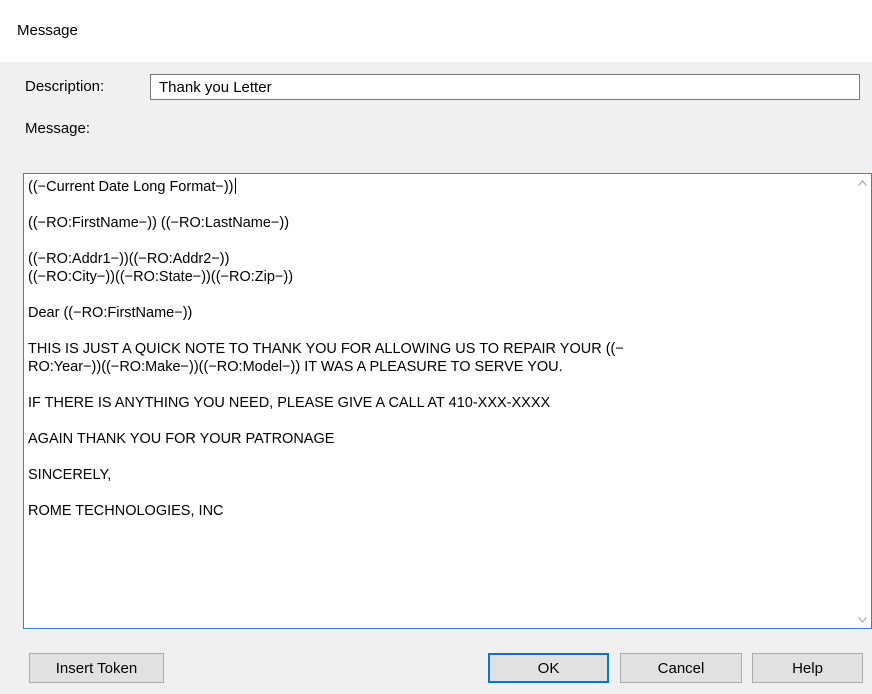  Describe the element at coordinates (436, 31) in the screenshot. I see `title-bar: Message` at that location.